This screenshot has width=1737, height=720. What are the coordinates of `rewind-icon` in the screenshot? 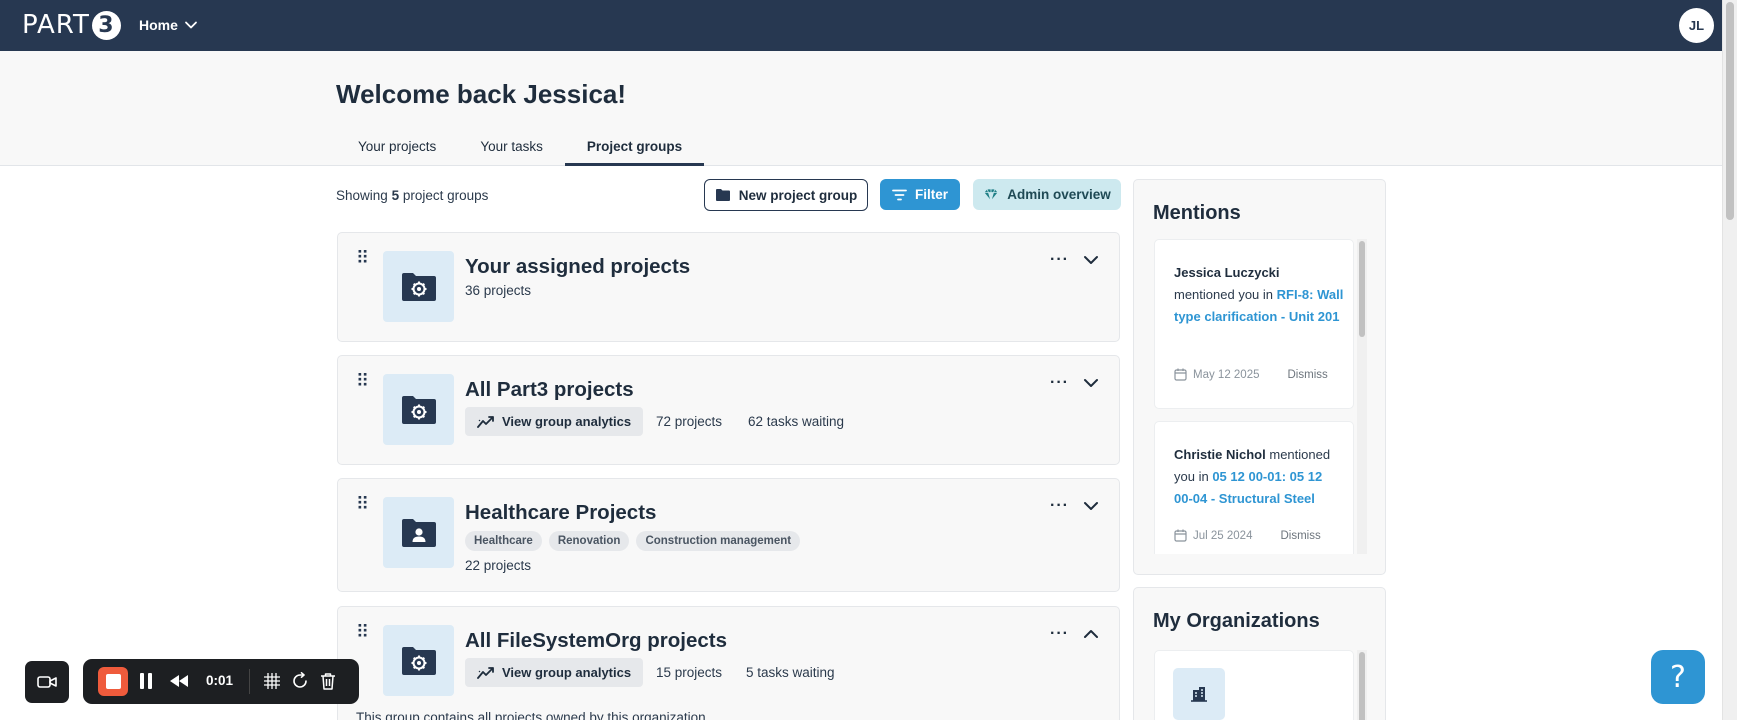 It's located at (179, 681).